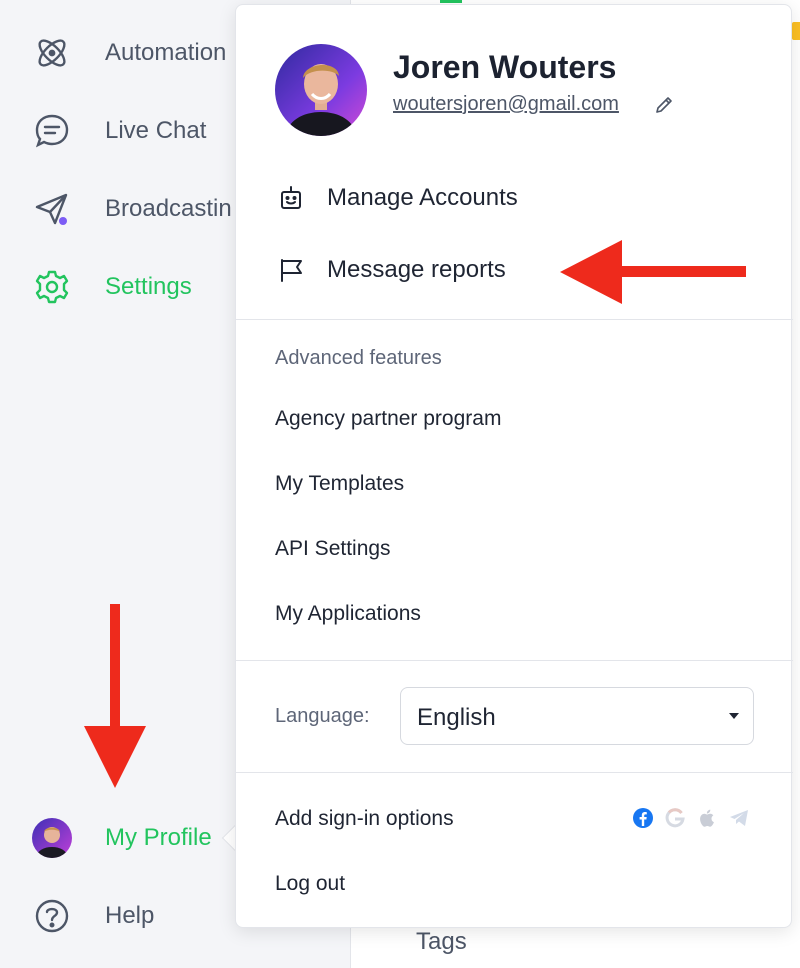 Image resolution: width=800 pixels, height=968 pixels. Describe the element at coordinates (643, 818) in the screenshot. I see `facebook-icon` at that location.